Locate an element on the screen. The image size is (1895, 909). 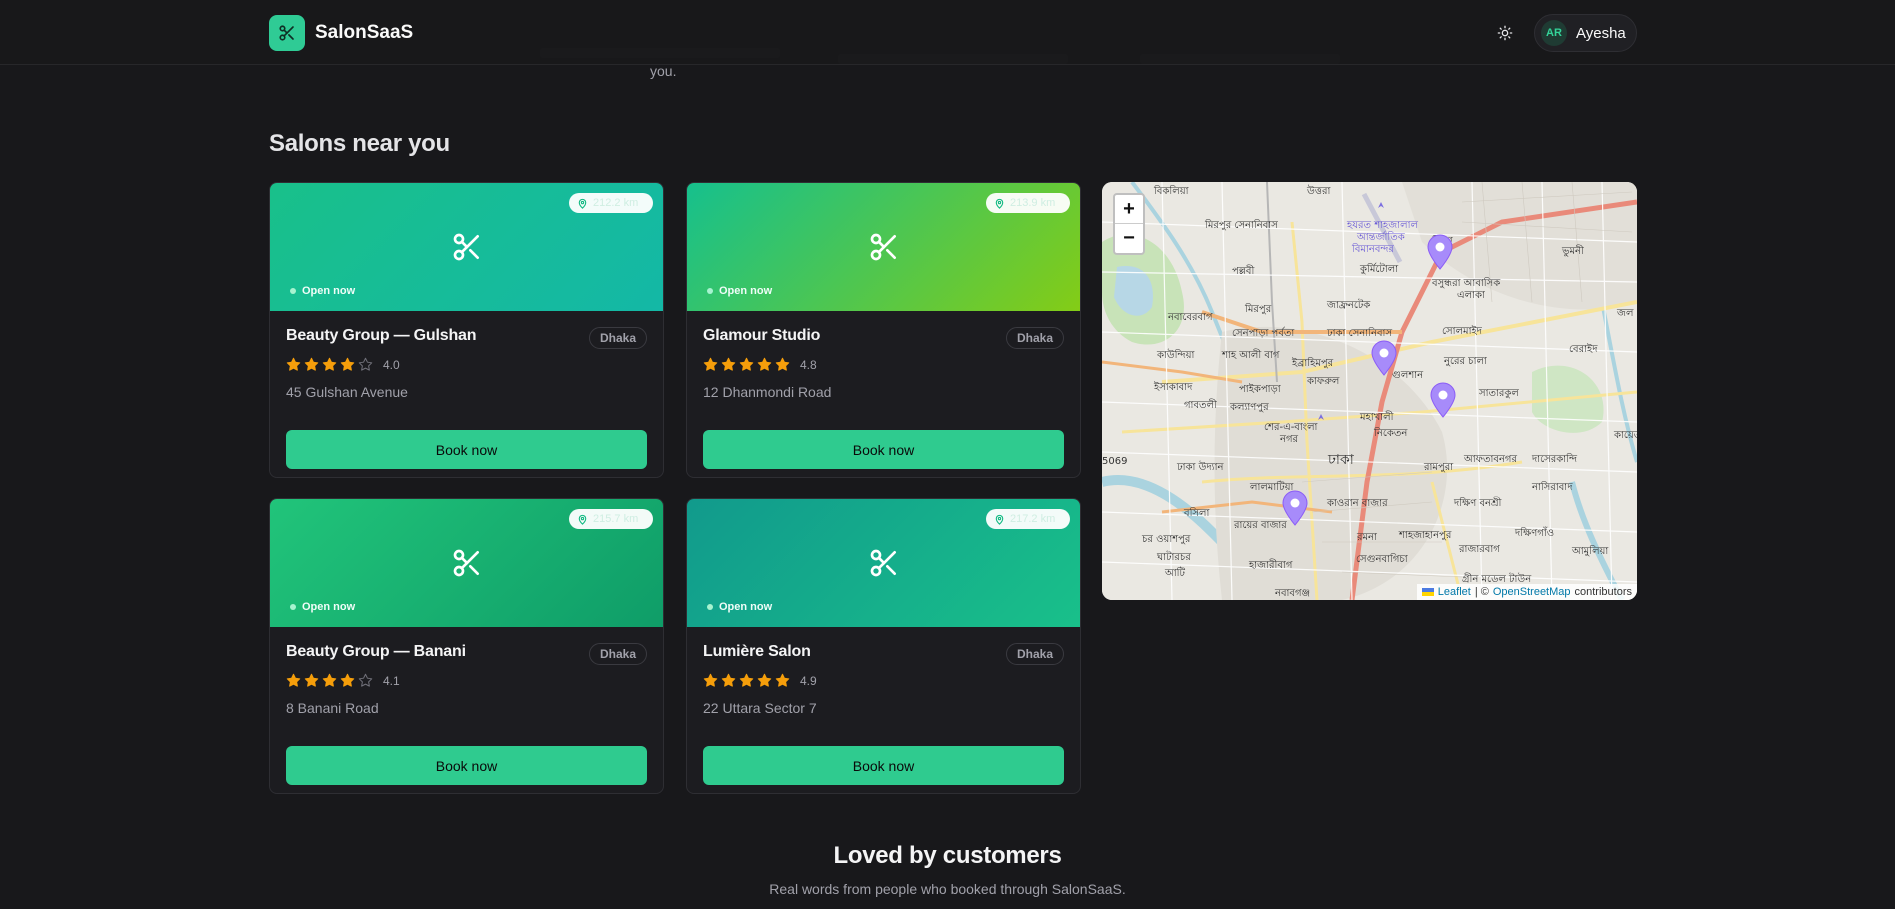
map-zoom-control: + − is located at coordinates (1129, 224).